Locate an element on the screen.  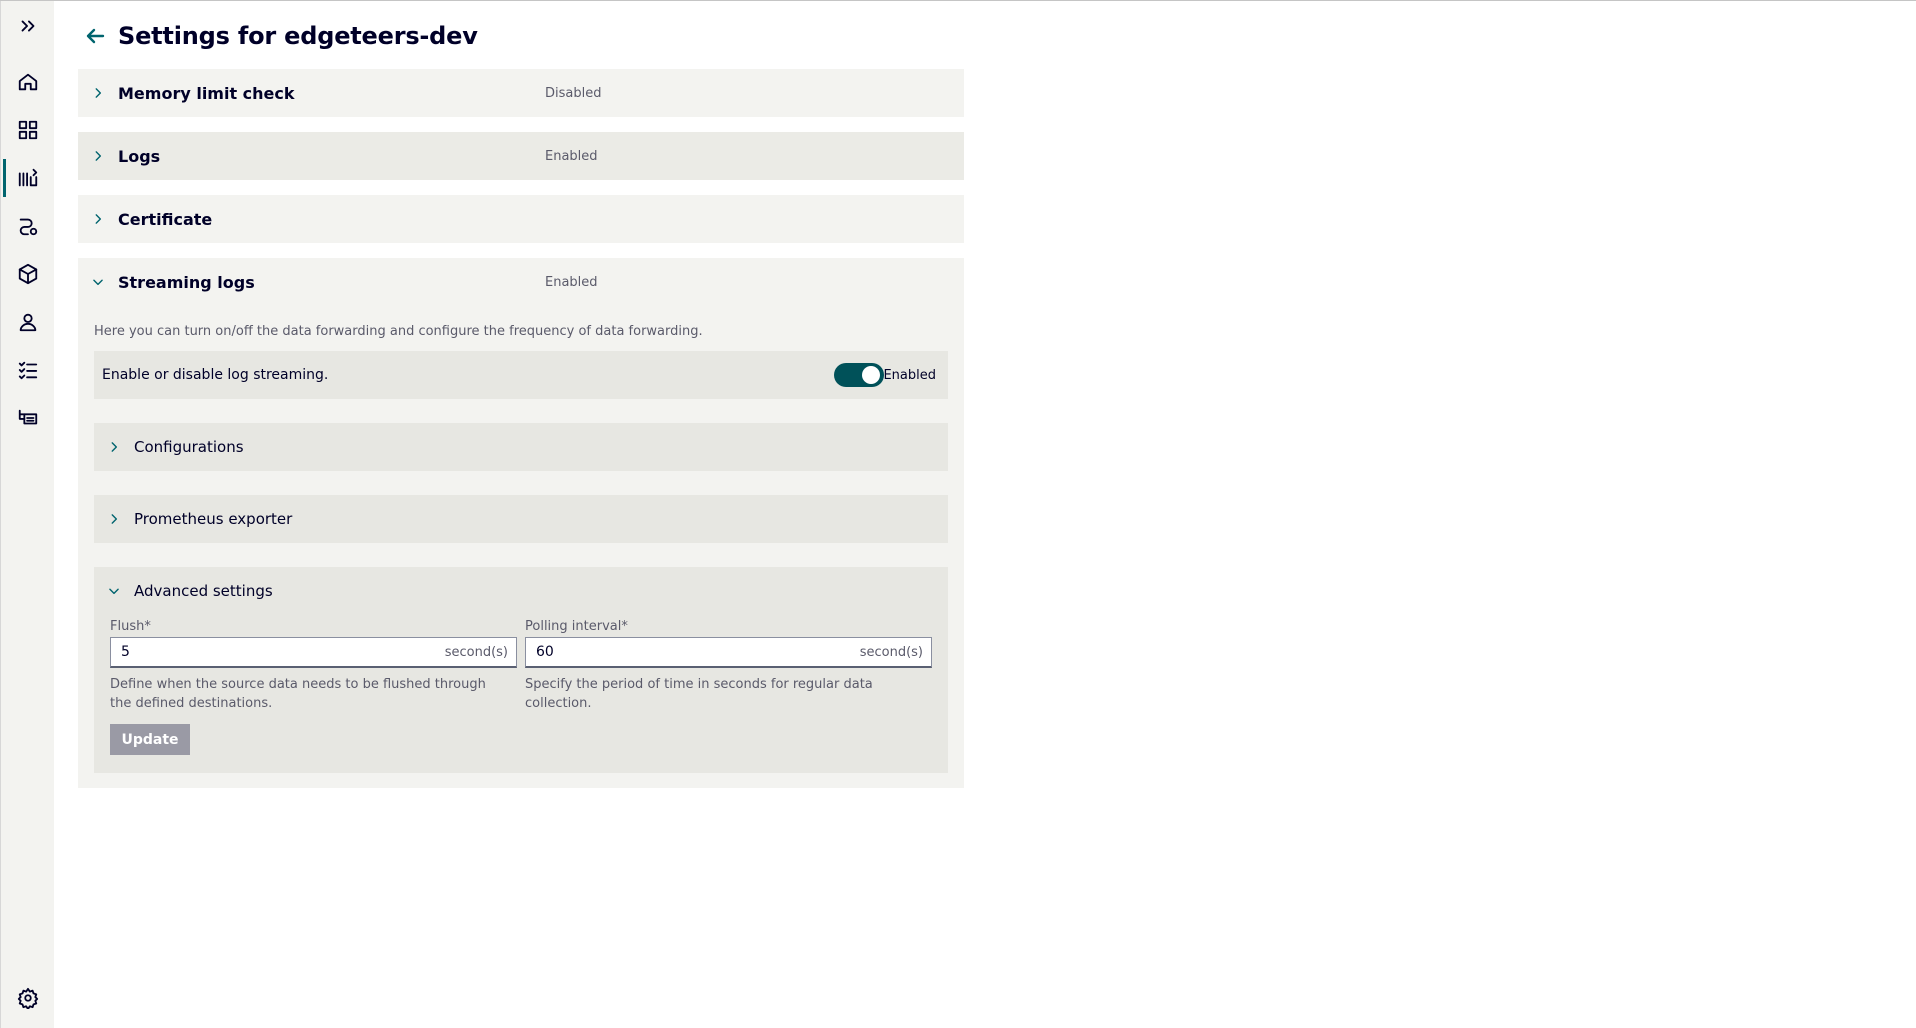
subpanel-title: Prometheus exporter is located at coordinates (213, 519).